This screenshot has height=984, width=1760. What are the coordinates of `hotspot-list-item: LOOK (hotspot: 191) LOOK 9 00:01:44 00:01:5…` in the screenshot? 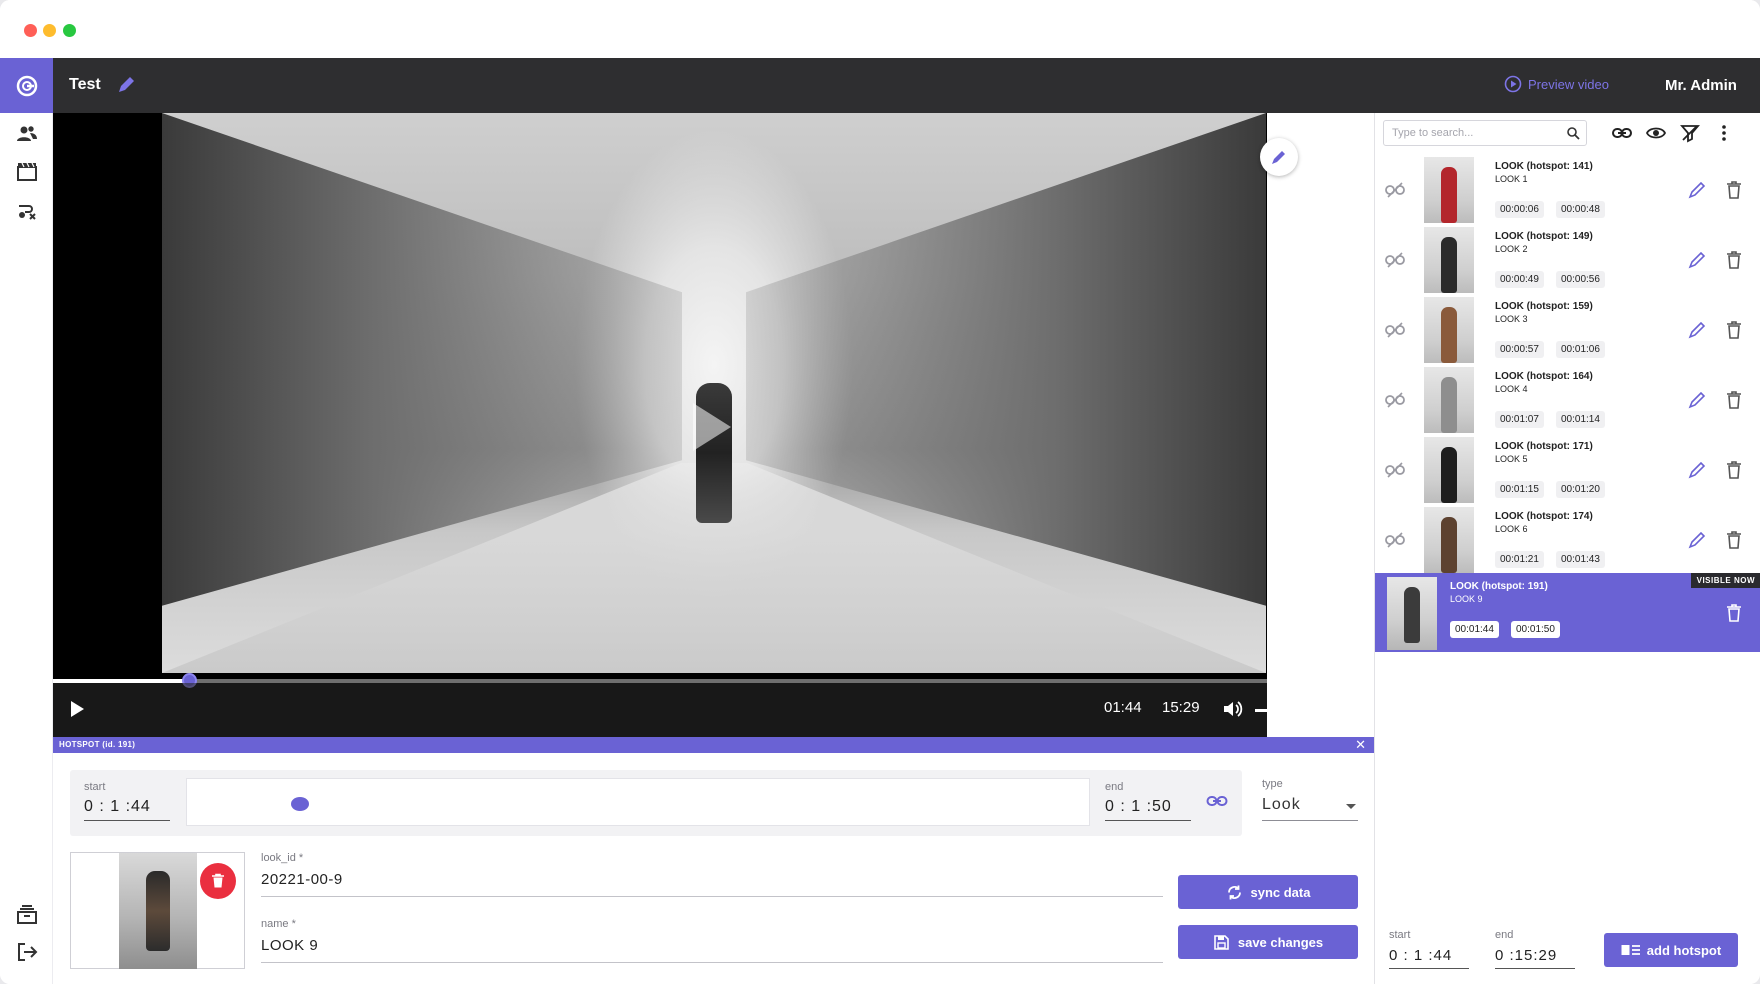 It's located at (1567, 612).